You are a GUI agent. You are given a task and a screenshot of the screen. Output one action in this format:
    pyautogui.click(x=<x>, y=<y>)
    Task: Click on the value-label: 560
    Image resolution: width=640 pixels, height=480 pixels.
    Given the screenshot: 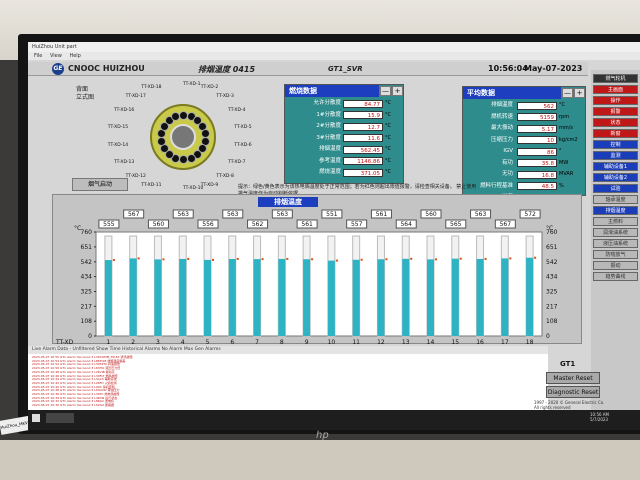 What is the action you would take?
    pyautogui.click(x=431, y=214)
    